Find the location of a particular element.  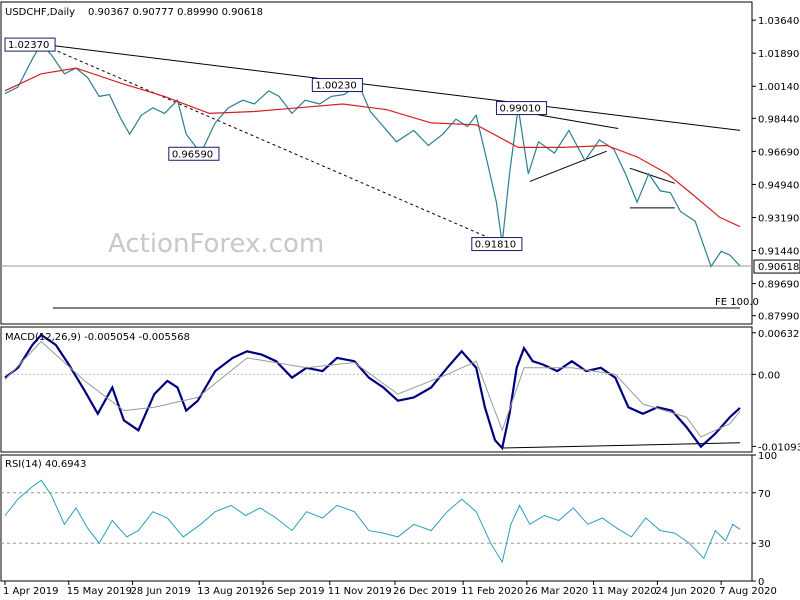

xtick-label: 11 Nov 2019 is located at coordinates (360, 591).